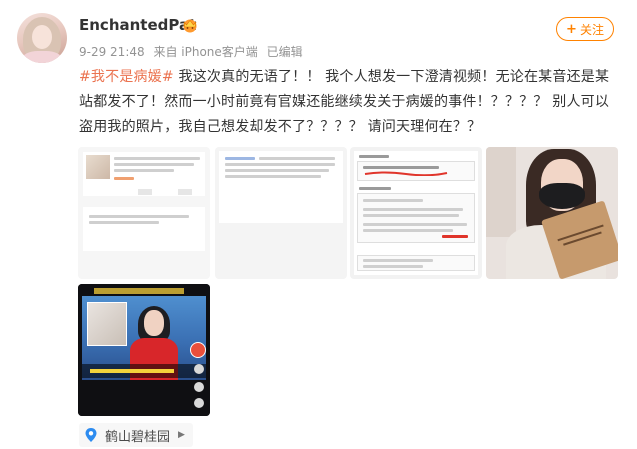 This screenshot has height=449, width=637. Describe the element at coordinates (501, 192) in the screenshot. I see `thumb-background` at that location.